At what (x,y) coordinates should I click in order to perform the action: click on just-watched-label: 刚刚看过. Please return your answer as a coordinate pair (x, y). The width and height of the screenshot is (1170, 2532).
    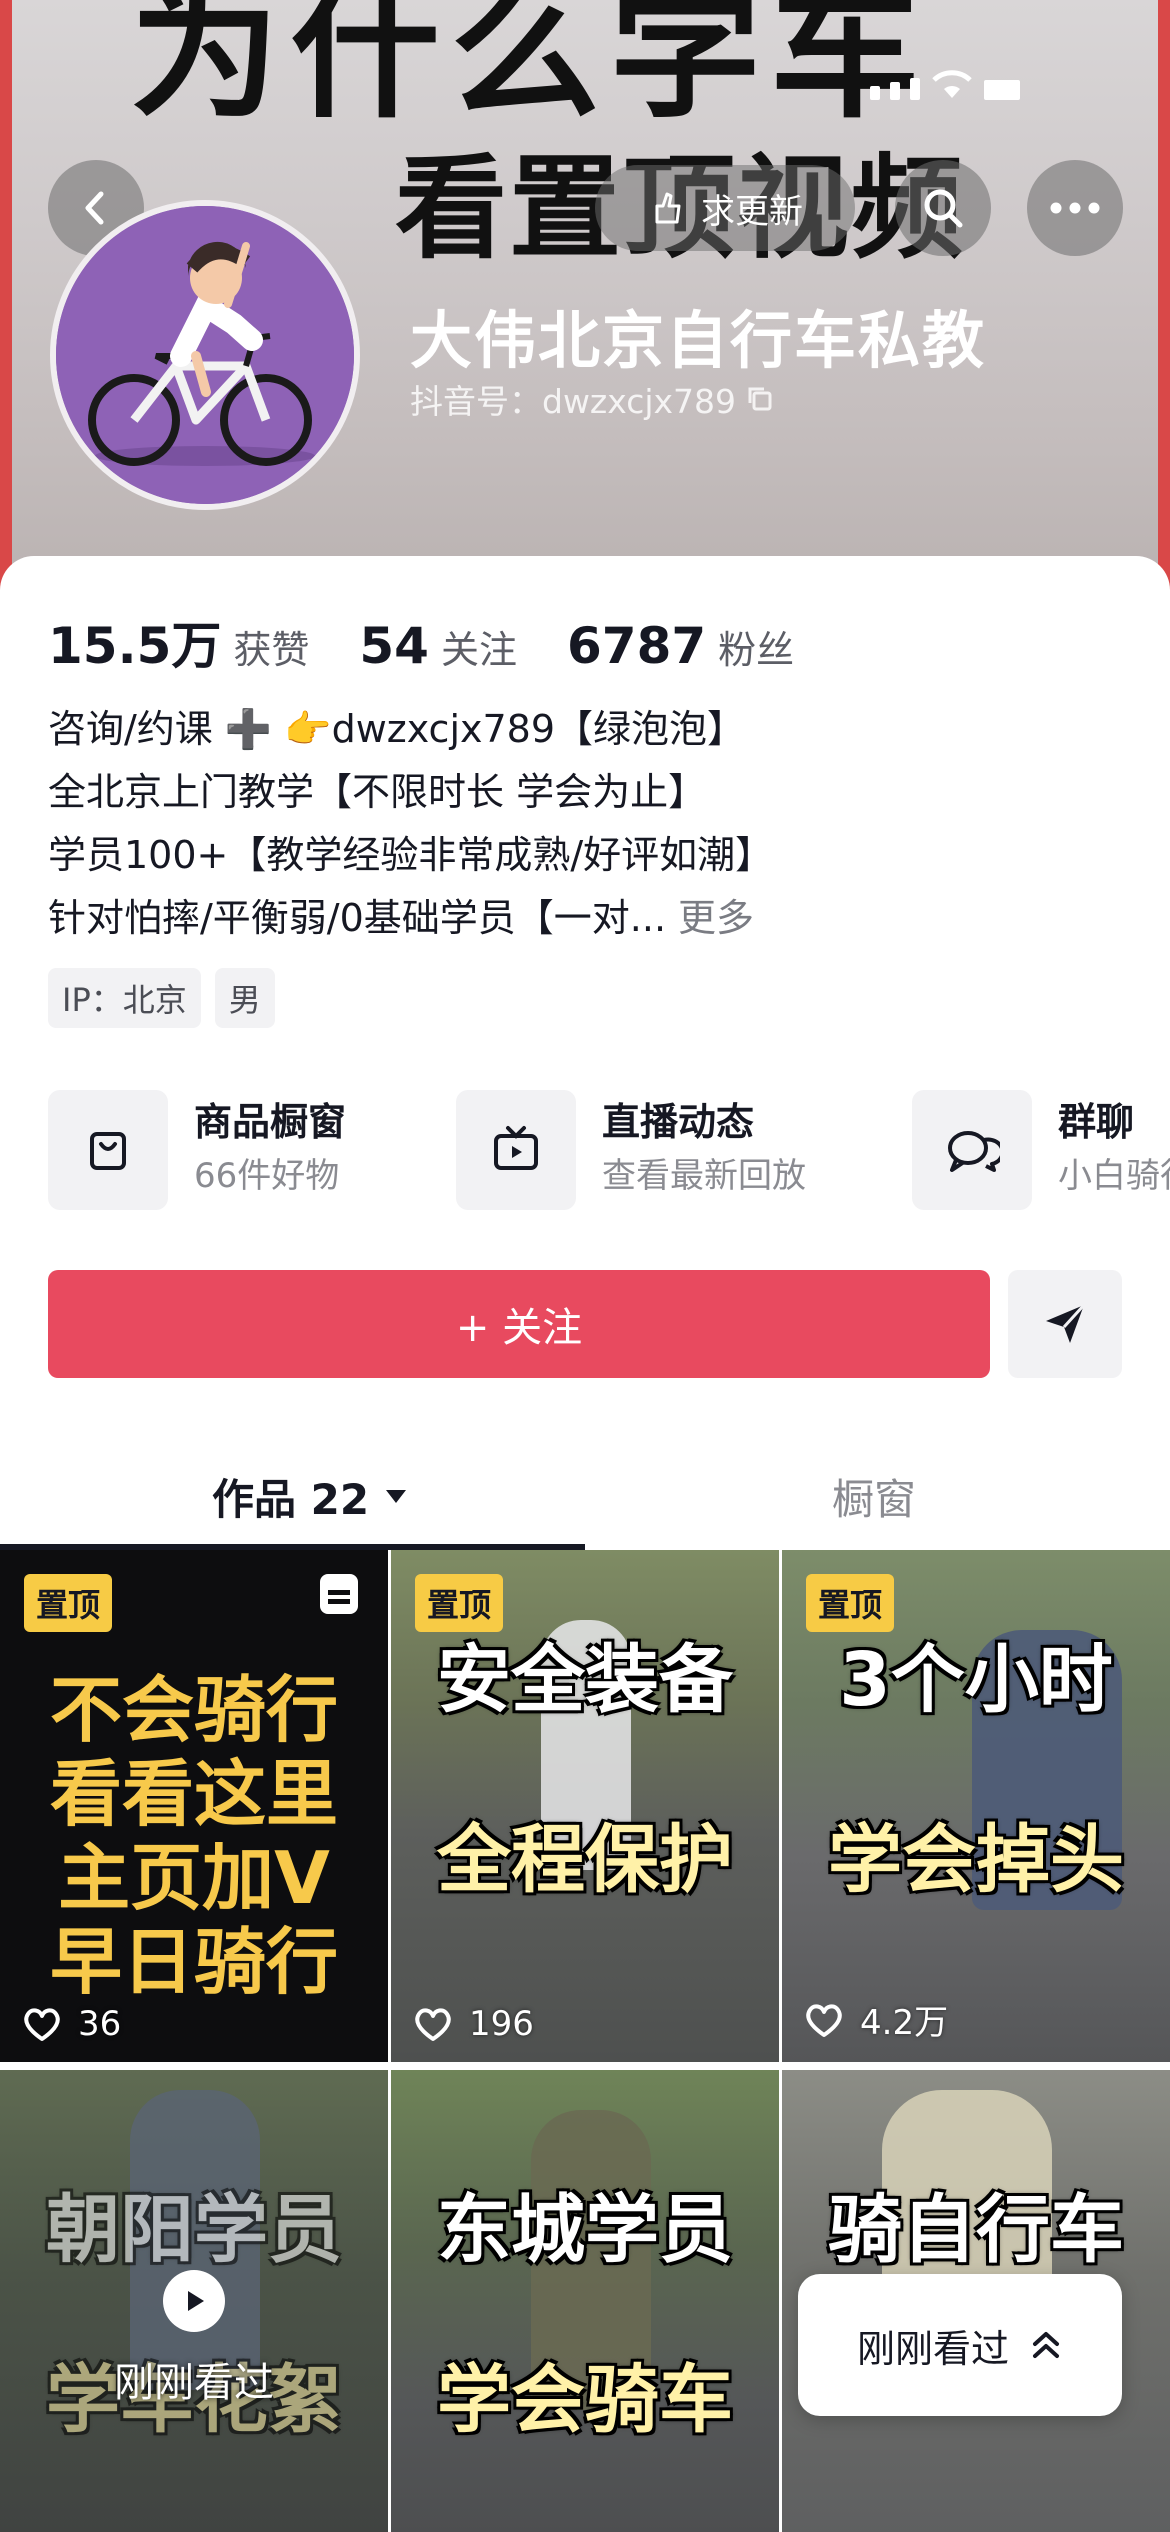
    Looking at the image, I should click on (194, 2383).